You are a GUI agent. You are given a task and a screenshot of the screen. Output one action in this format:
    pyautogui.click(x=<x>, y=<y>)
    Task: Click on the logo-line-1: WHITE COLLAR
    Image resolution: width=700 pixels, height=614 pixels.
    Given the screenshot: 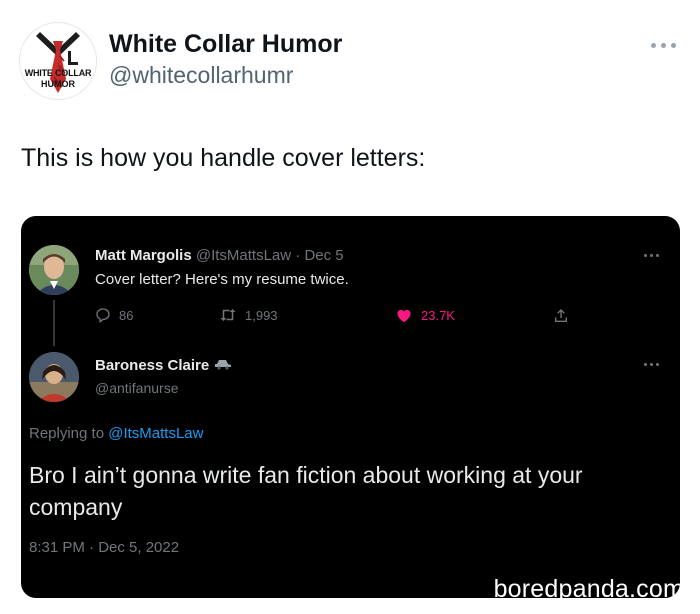 What is the action you would take?
    pyautogui.click(x=58, y=73)
    